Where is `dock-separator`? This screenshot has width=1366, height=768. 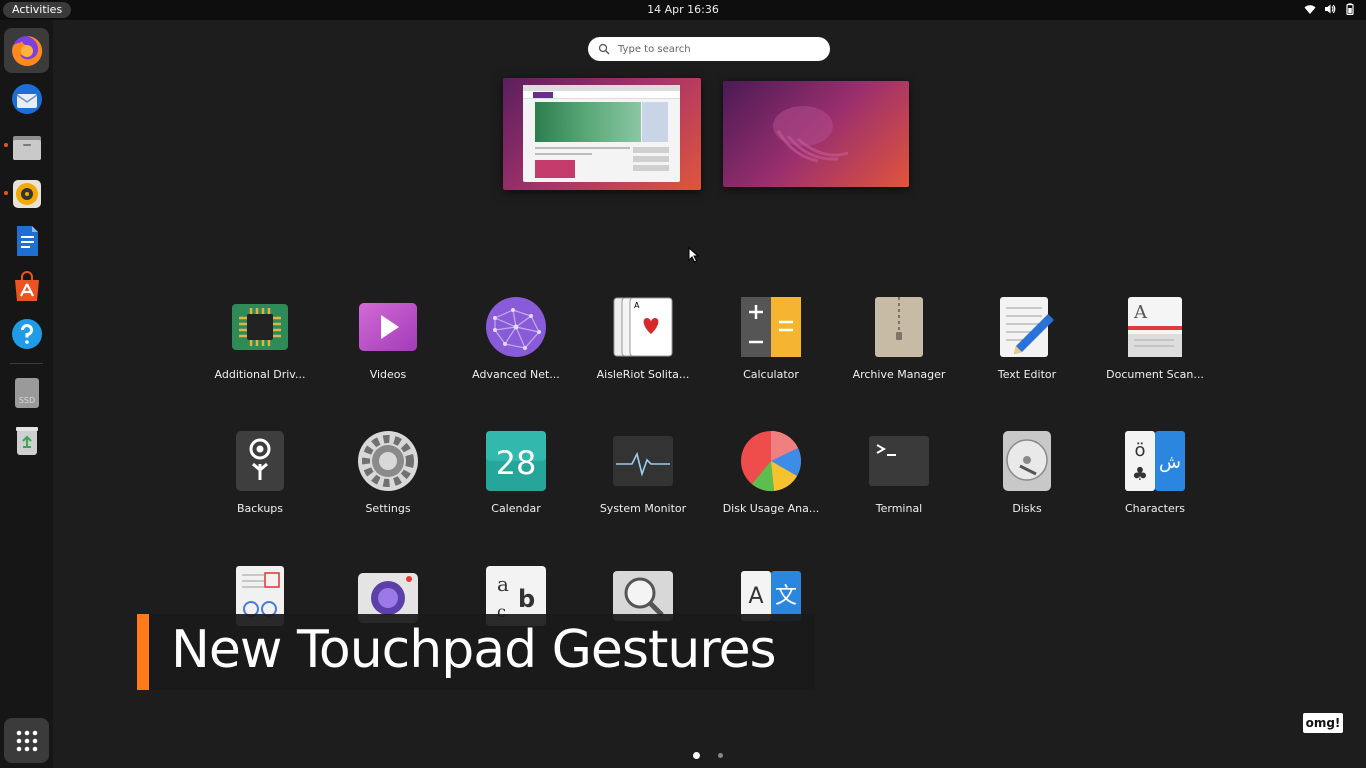 dock-separator is located at coordinates (26, 363).